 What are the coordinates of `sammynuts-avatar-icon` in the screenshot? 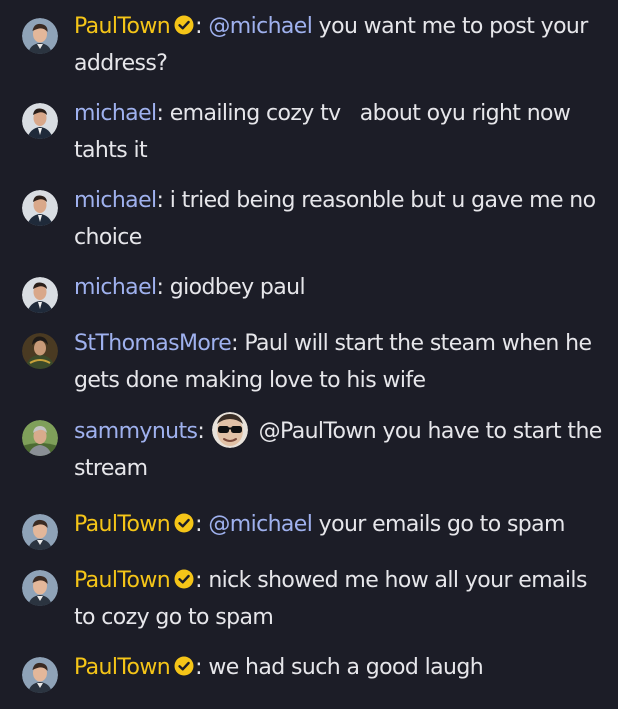 It's located at (40, 438).